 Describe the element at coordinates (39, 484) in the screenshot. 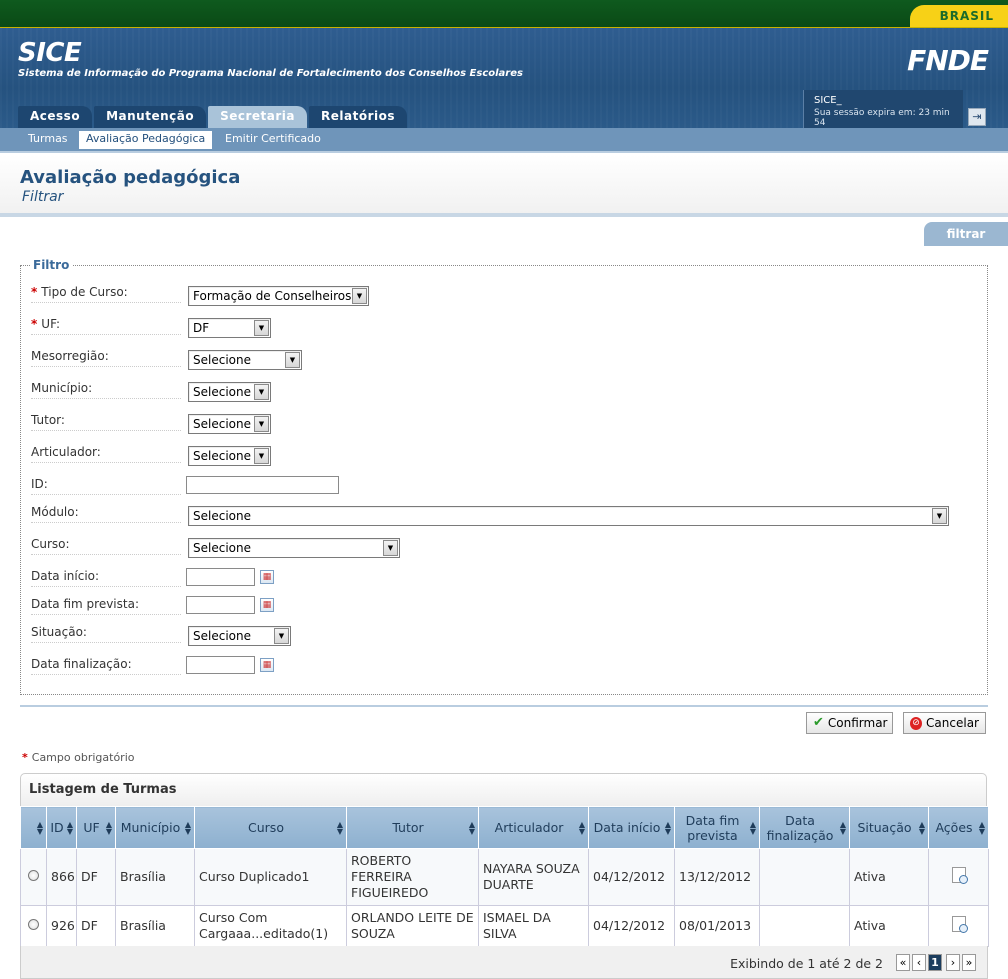

I see `id-label: ID:` at that location.